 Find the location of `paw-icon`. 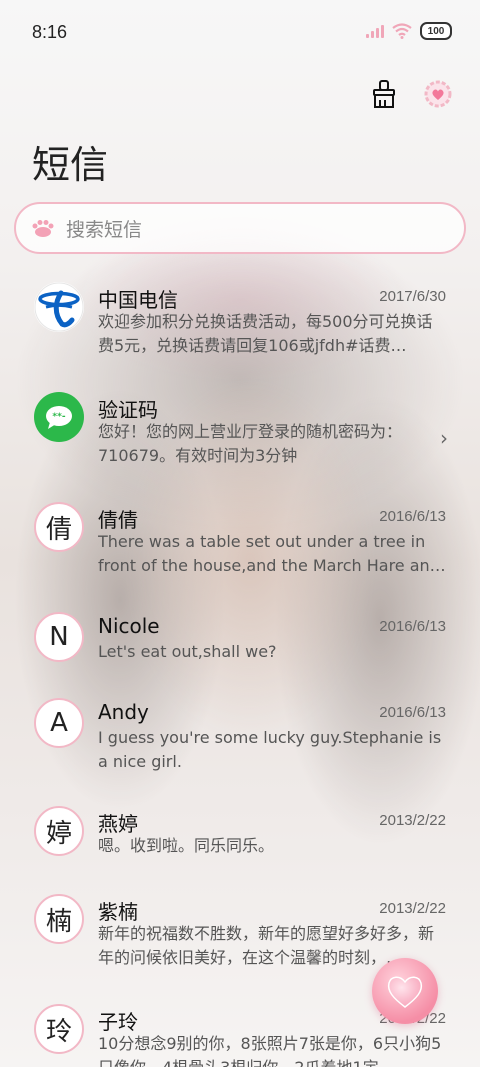

paw-icon is located at coordinates (43, 228).